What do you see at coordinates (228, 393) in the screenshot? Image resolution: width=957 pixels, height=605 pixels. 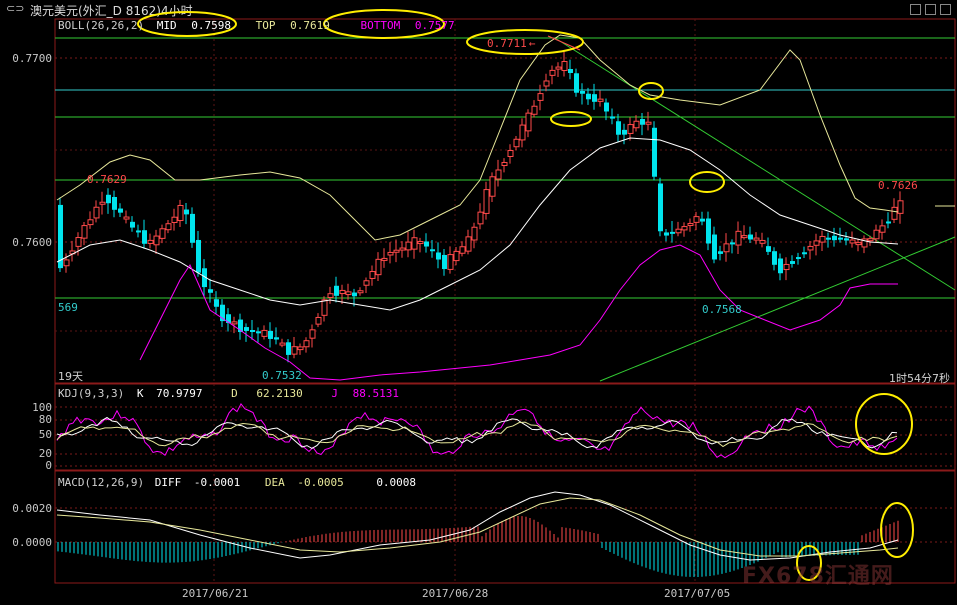 I see `kdj-legend: KDJ(9,3,3) K 70.9797 D 62.2130 J 88.5131` at bounding box center [228, 393].